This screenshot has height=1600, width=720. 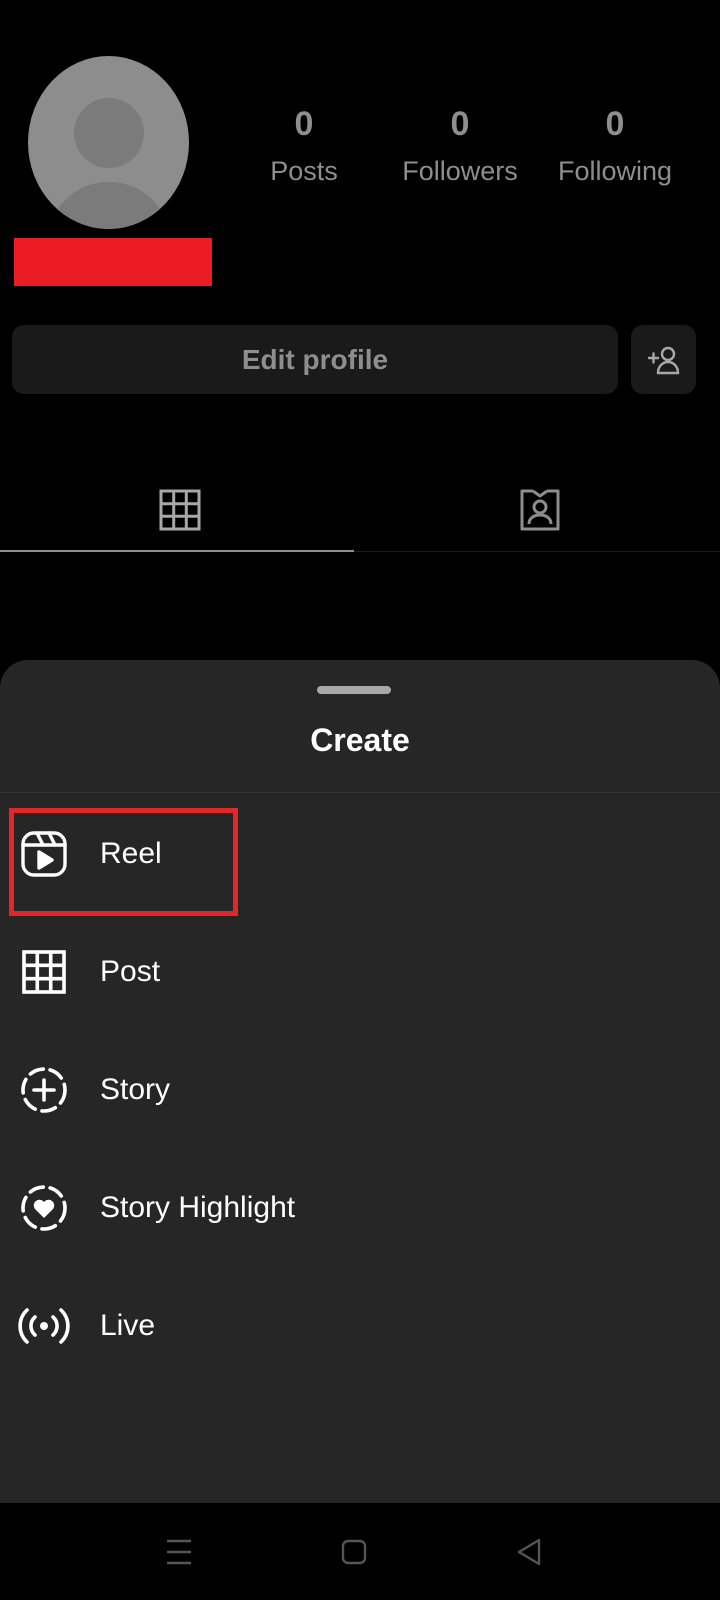 I want to click on tagged-person-icon, so click(x=540, y=510).